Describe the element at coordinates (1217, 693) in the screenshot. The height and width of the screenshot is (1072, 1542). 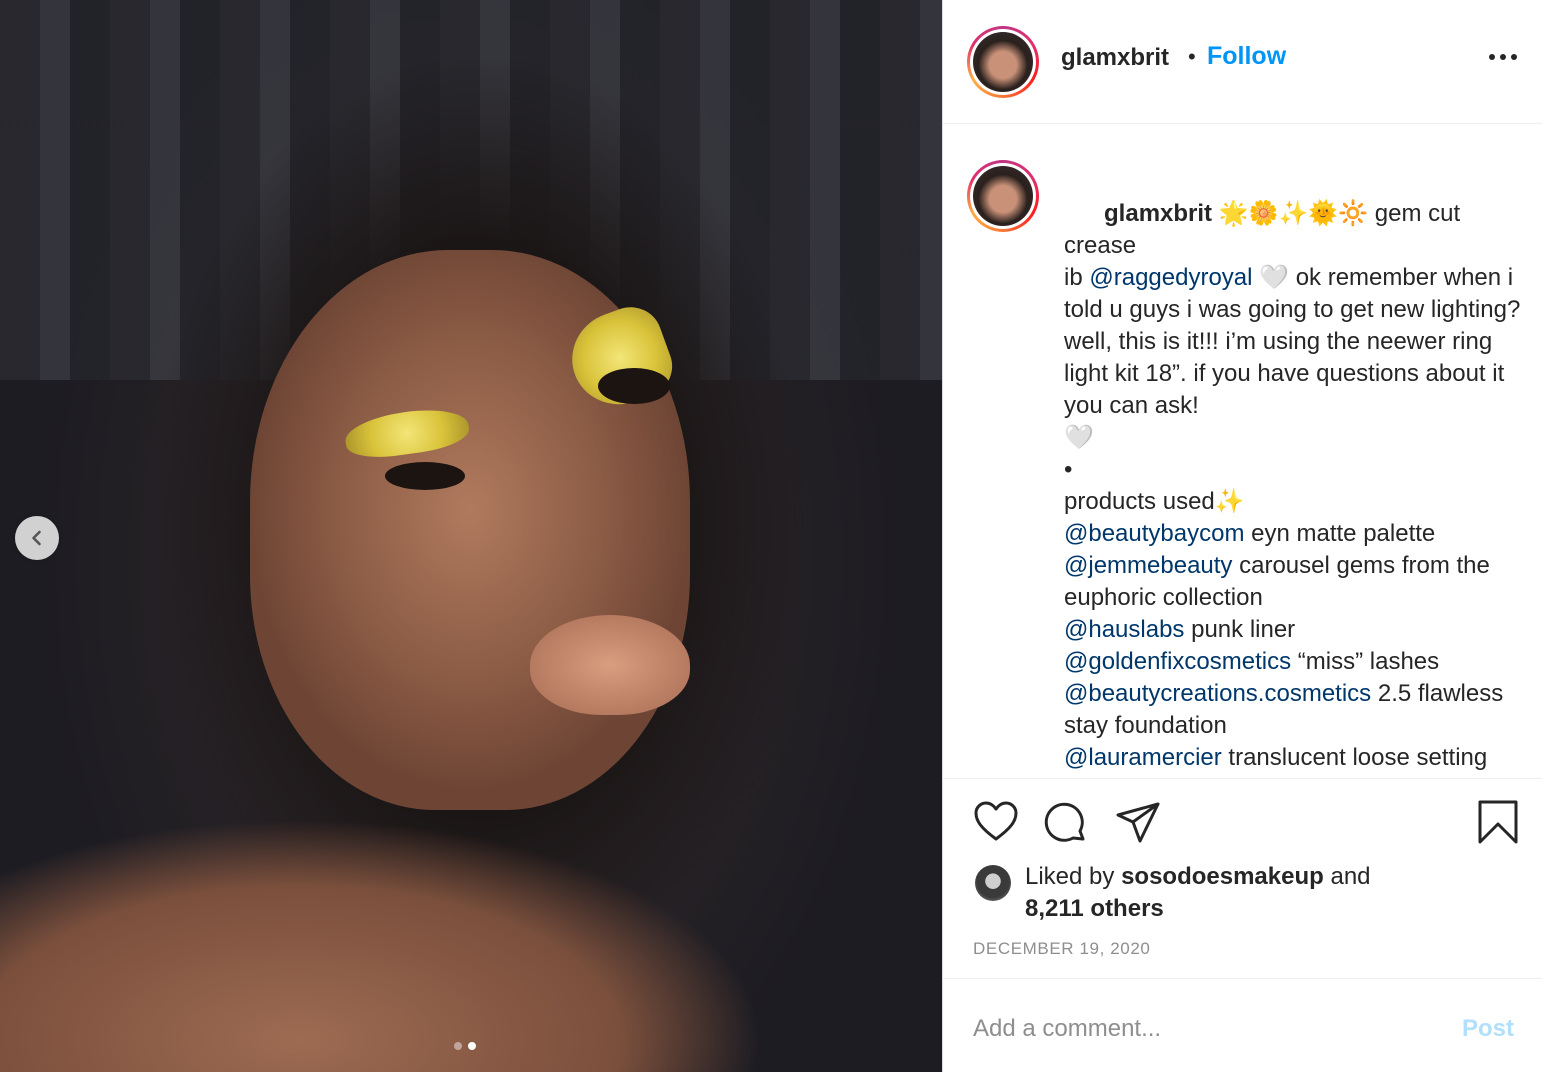
I see `caption-mention-link: @beautycreations.cosmetics` at that location.